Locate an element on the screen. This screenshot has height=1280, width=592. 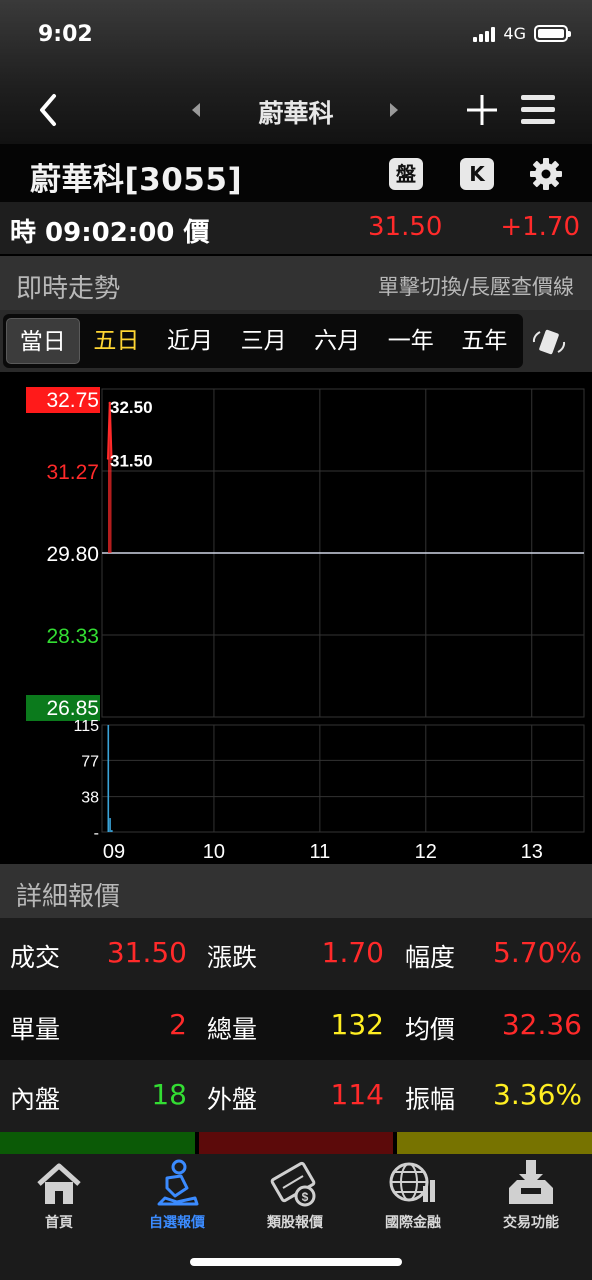
signal-icon is located at coordinates (484, 34).